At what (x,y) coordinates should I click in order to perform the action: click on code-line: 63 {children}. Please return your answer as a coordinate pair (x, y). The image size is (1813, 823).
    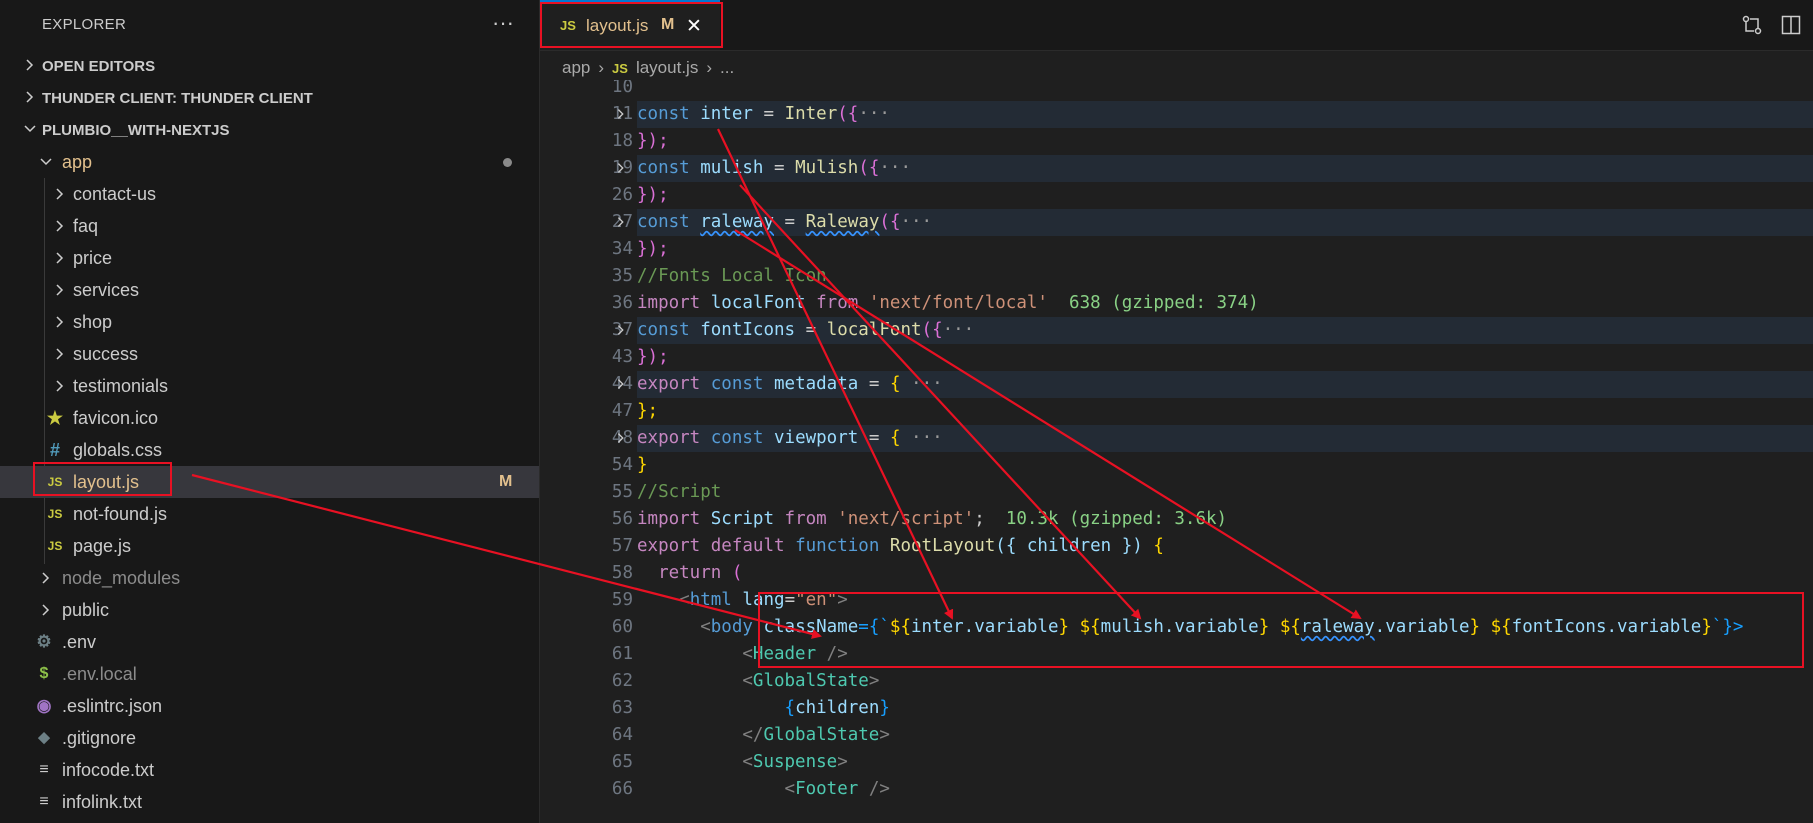
    Looking at the image, I should click on (1176, 708).